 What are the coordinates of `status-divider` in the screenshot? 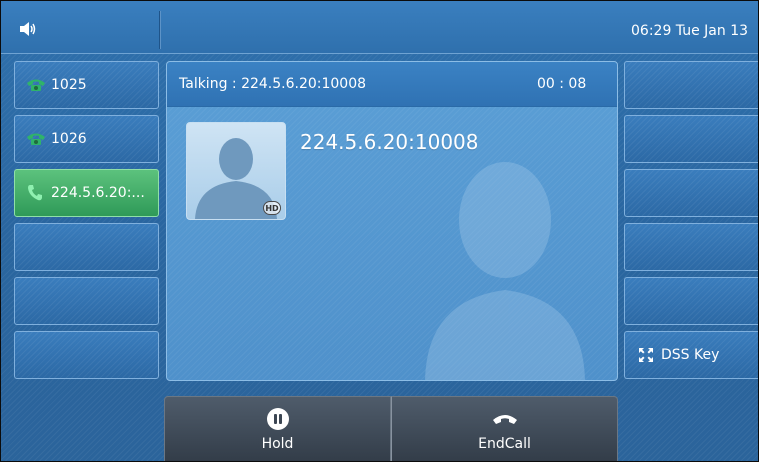 It's located at (159, 30).